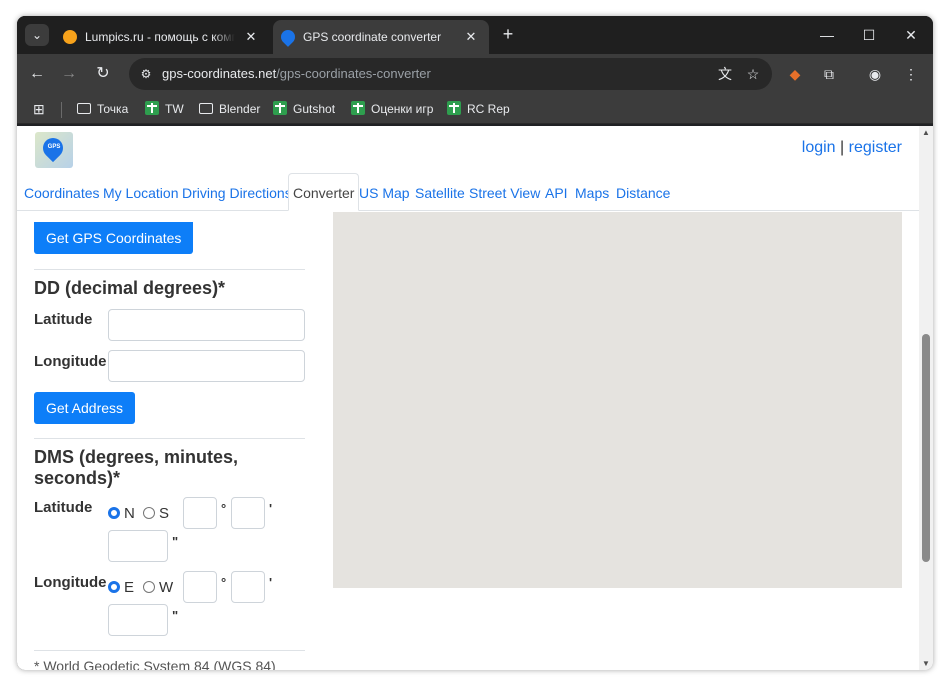  Describe the element at coordinates (725, 74) in the screenshot. I see `translate-icon: 文` at that location.